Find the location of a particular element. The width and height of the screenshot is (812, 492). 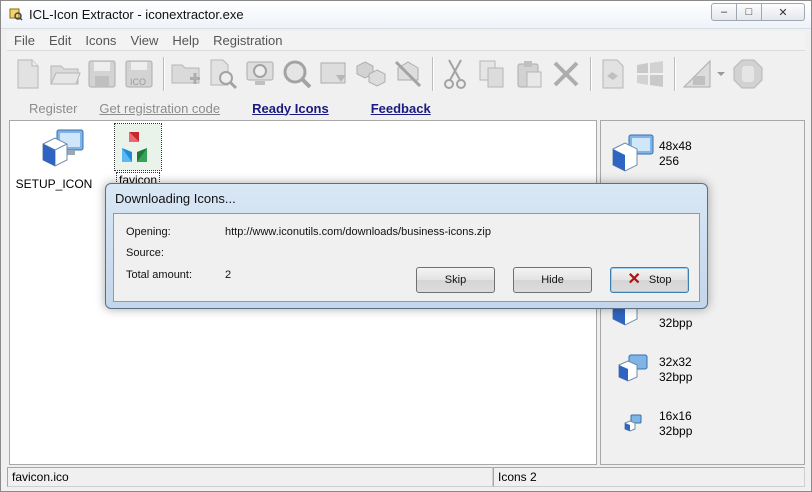

total-amount-value: 2 is located at coordinates (228, 275).